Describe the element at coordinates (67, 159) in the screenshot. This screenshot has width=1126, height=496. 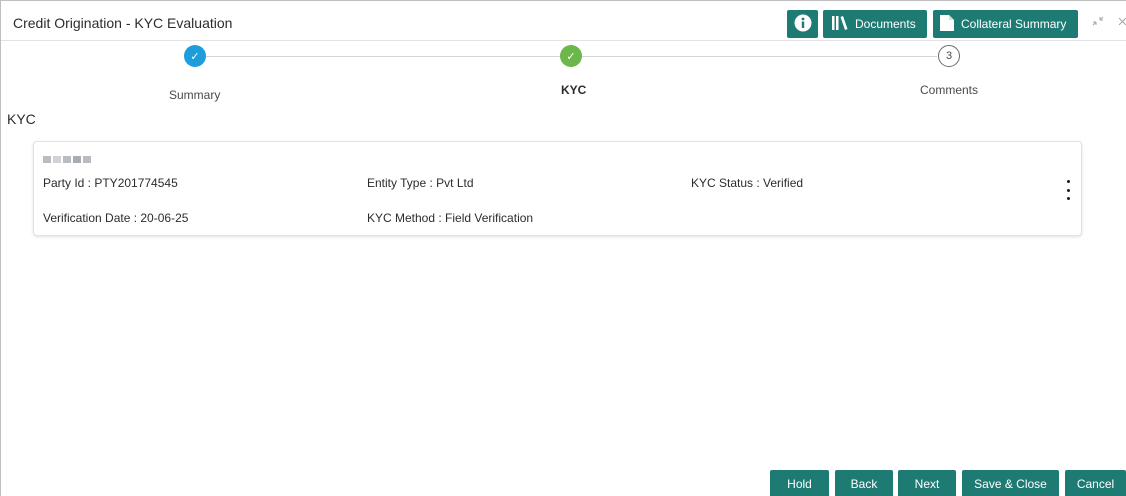
I see `redacted-party-name` at that location.